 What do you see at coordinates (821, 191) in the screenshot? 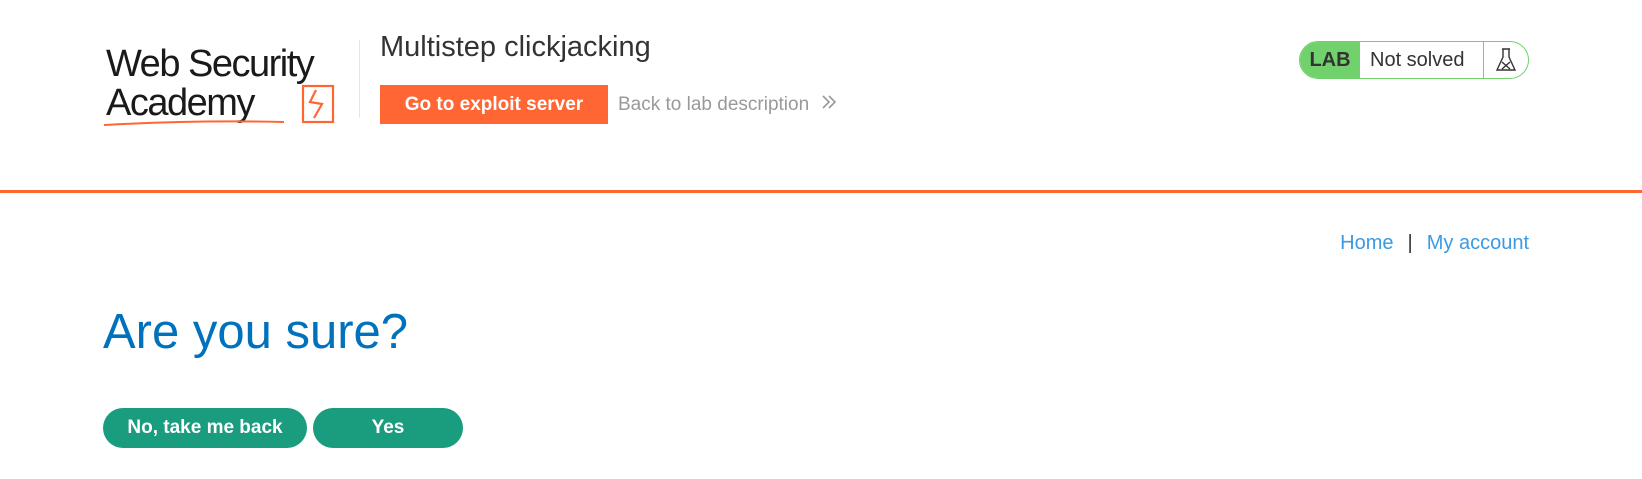
I see `header-rule` at bounding box center [821, 191].